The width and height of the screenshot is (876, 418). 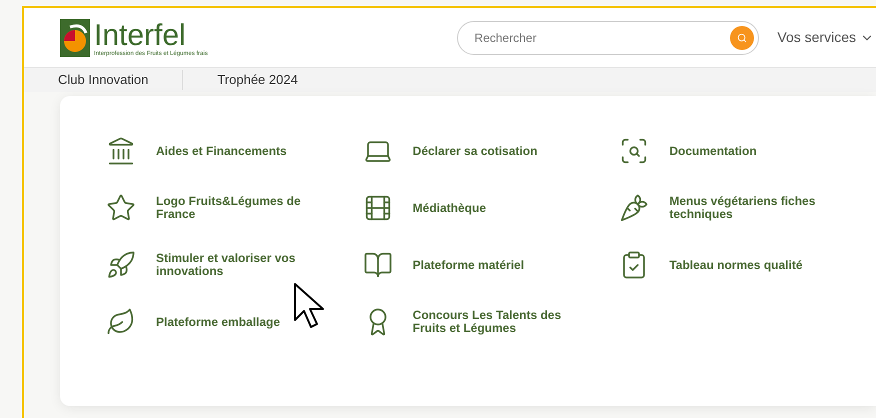 What do you see at coordinates (121, 151) in the screenshot?
I see `columns-building-icon` at bounding box center [121, 151].